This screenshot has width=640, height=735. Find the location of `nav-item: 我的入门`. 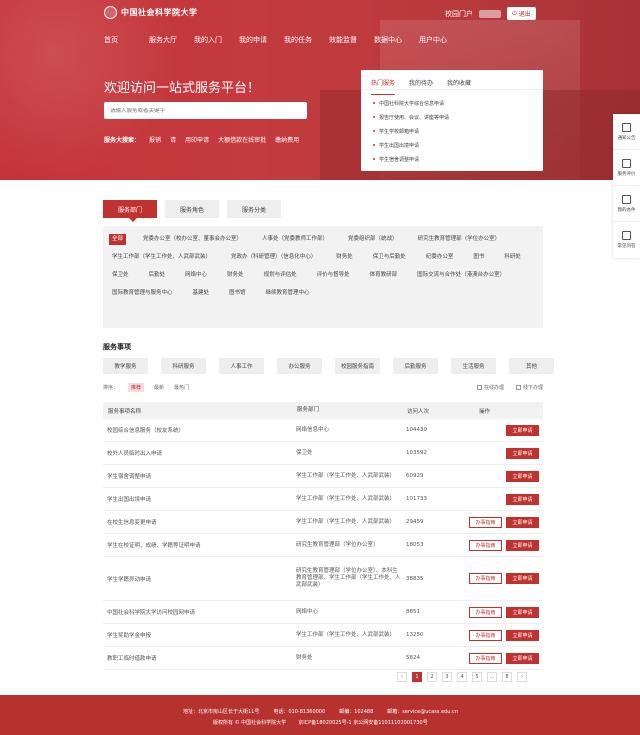

nav-item: 我的入门 is located at coordinates (216, 40).